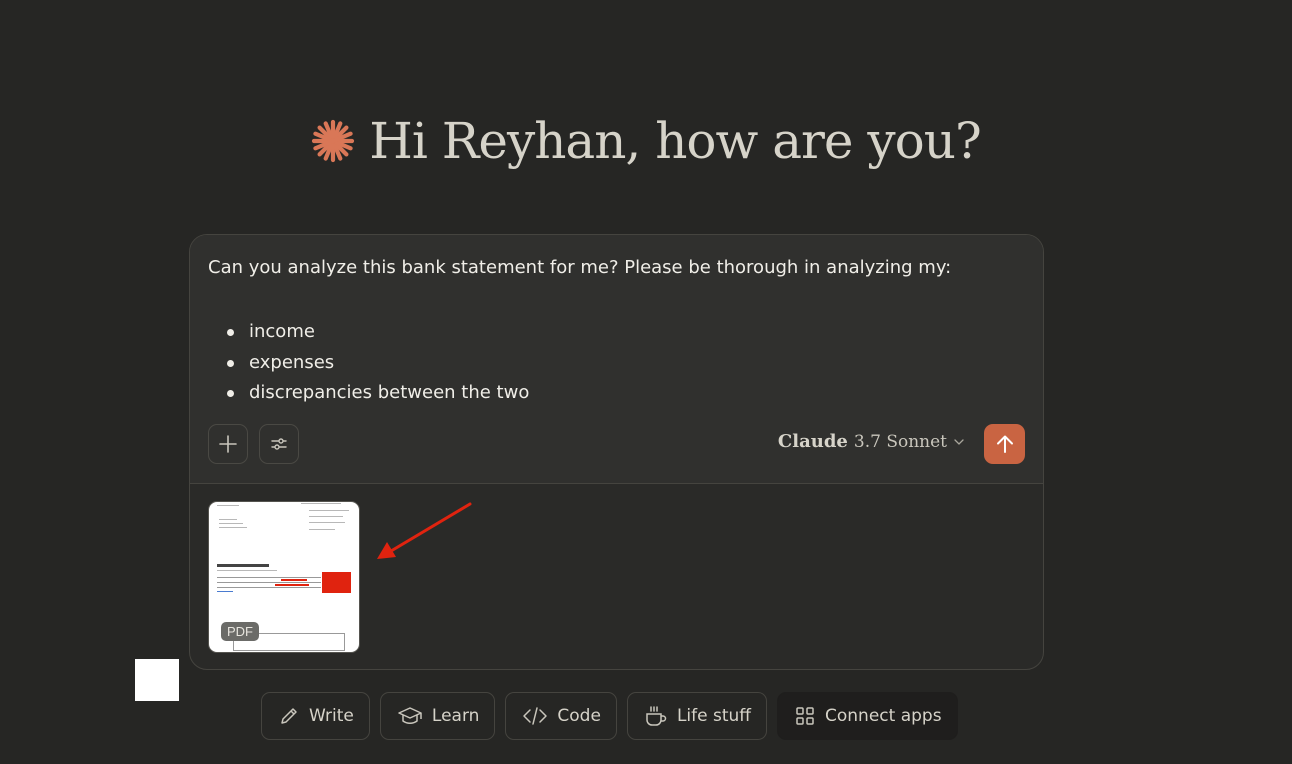 The height and width of the screenshot is (764, 1292). What do you see at coordinates (157, 680) in the screenshot?
I see `blank-square` at bounding box center [157, 680].